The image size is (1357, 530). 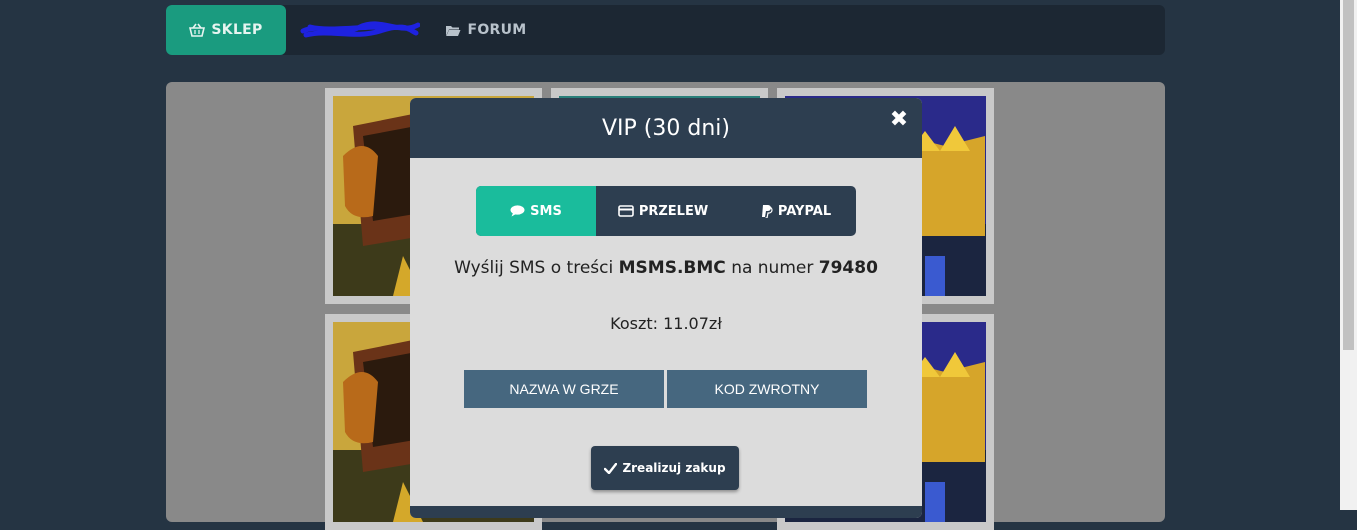 What do you see at coordinates (611, 468) in the screenshot?
I see `check-icon` at bounding box center [611, 468].